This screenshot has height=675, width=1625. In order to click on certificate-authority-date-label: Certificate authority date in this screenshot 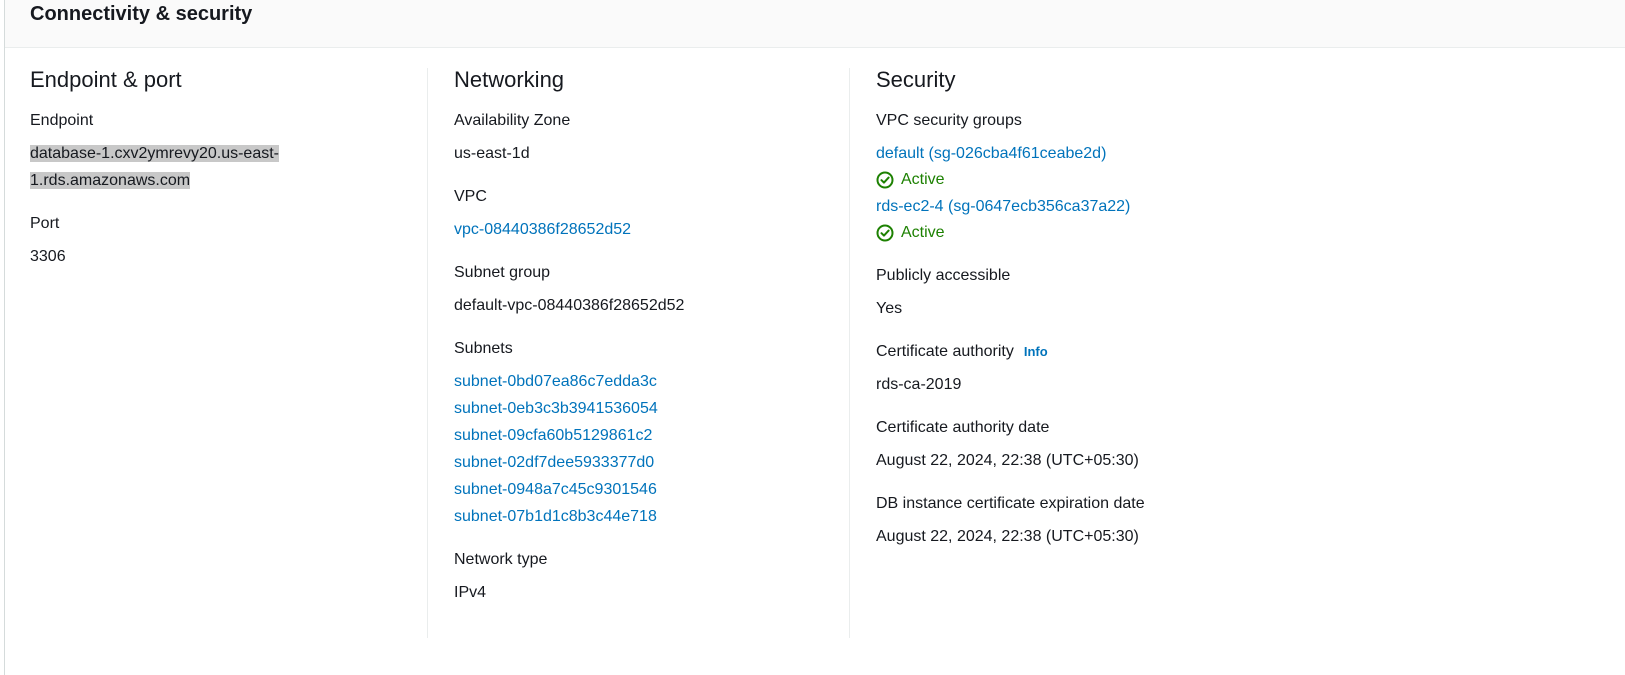, I will do `click(963, 427)`.